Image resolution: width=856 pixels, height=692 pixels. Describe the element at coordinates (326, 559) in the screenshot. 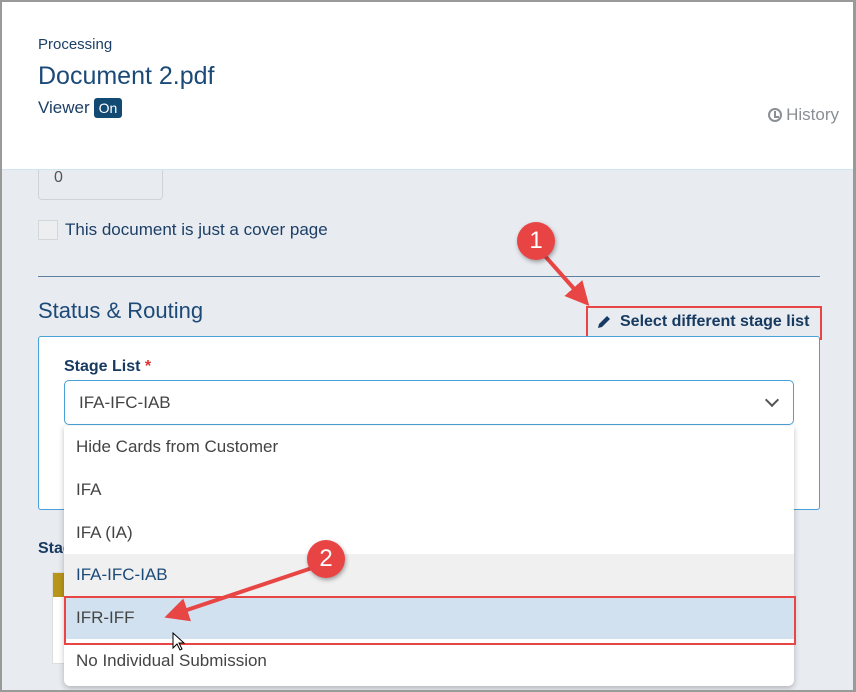

I see `annotation-badge-2: 2` at that location.